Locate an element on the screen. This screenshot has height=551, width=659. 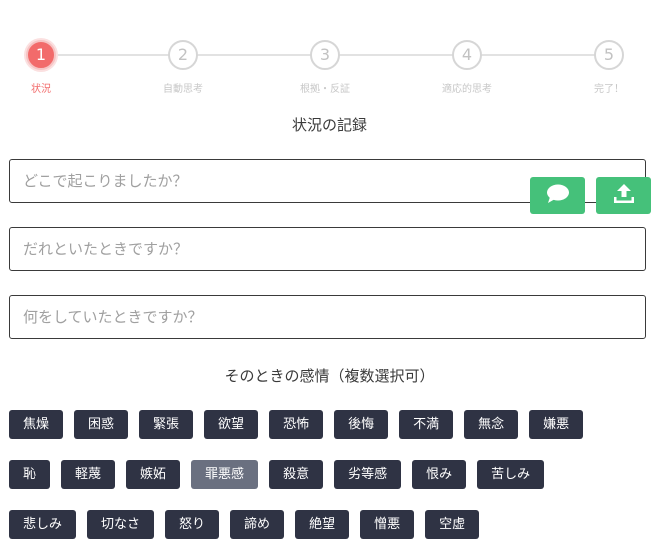
speech-bubble-icon is located at coordinates (558, 196).